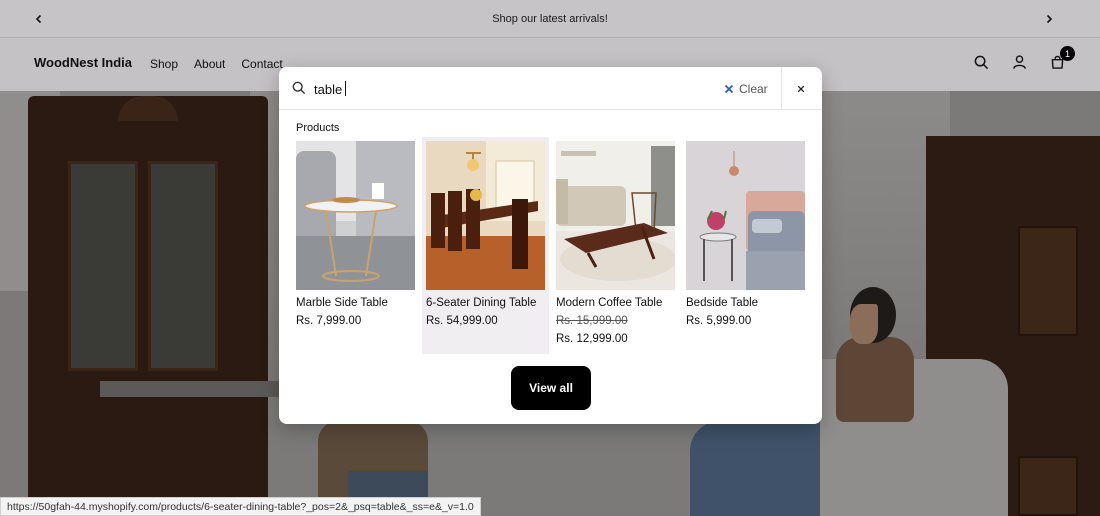 Image resolution: width=1100 pixels, height=516 pixels. What do you see at coordinates (261, 64) in the screenshot?
I see `nav-item-contact: Contact` at bounding box center [261, 64].